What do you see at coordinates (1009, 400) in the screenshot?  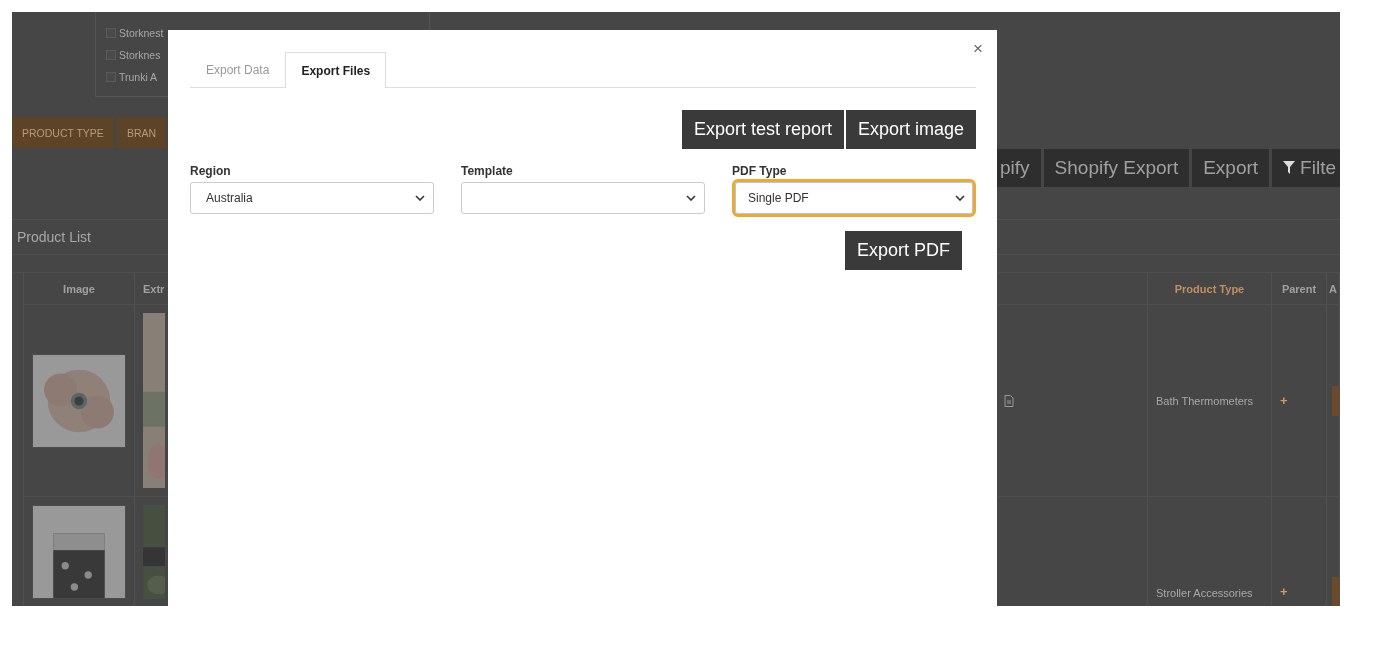 I see `document-icon` at bounding box center [1009, 400].